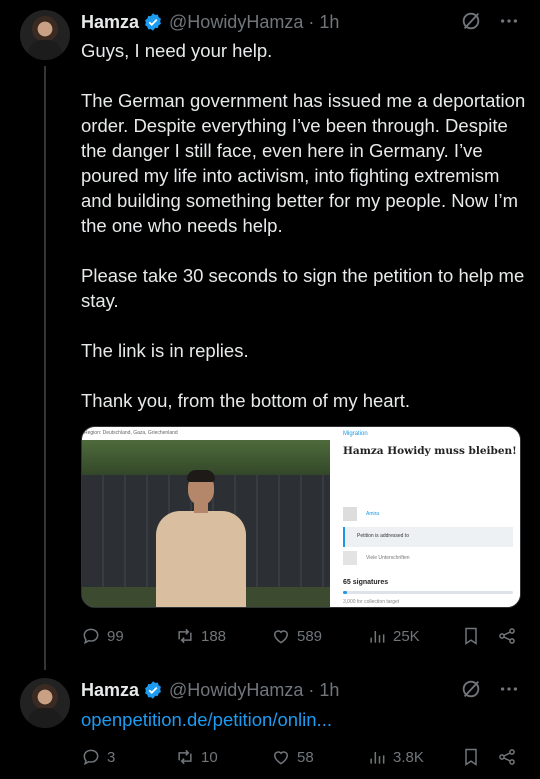  I want to click on thread-line, so click(45, 368).